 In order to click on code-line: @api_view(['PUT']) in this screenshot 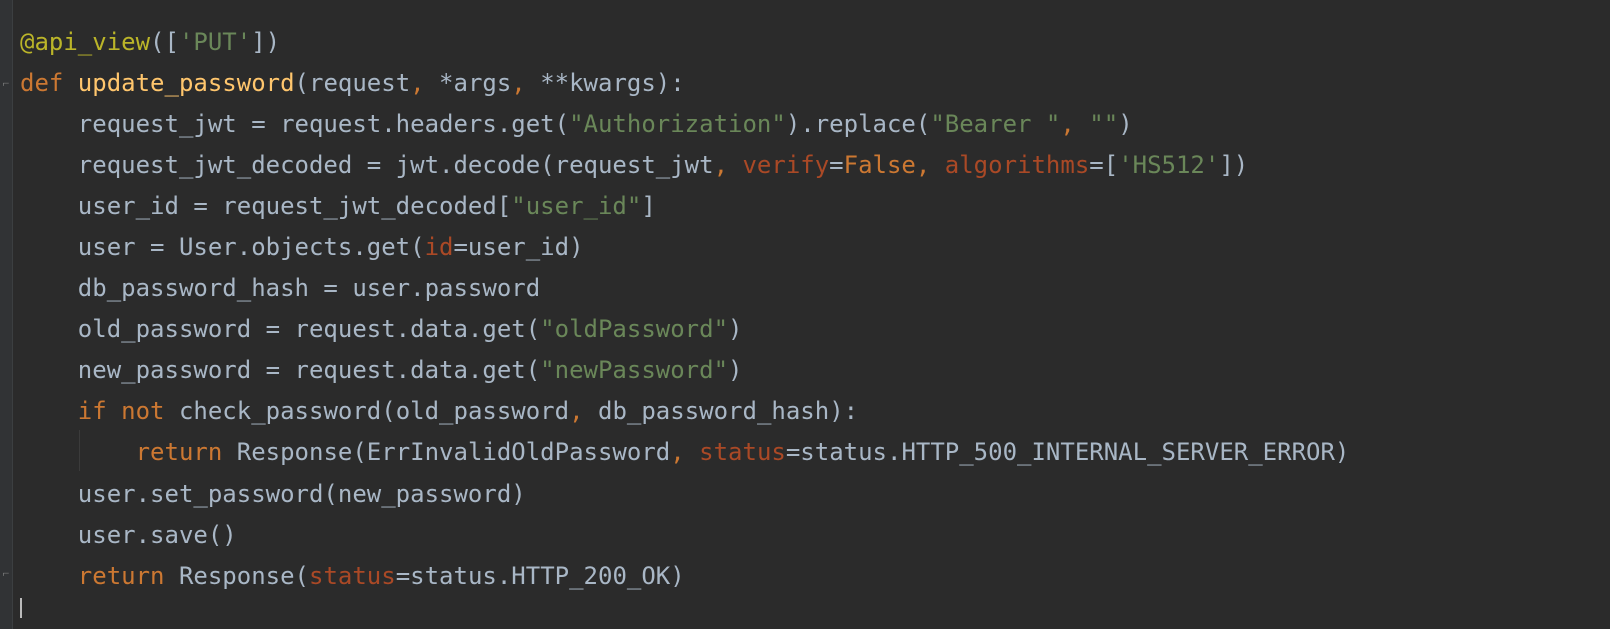, I will do `click(684, 42)`.